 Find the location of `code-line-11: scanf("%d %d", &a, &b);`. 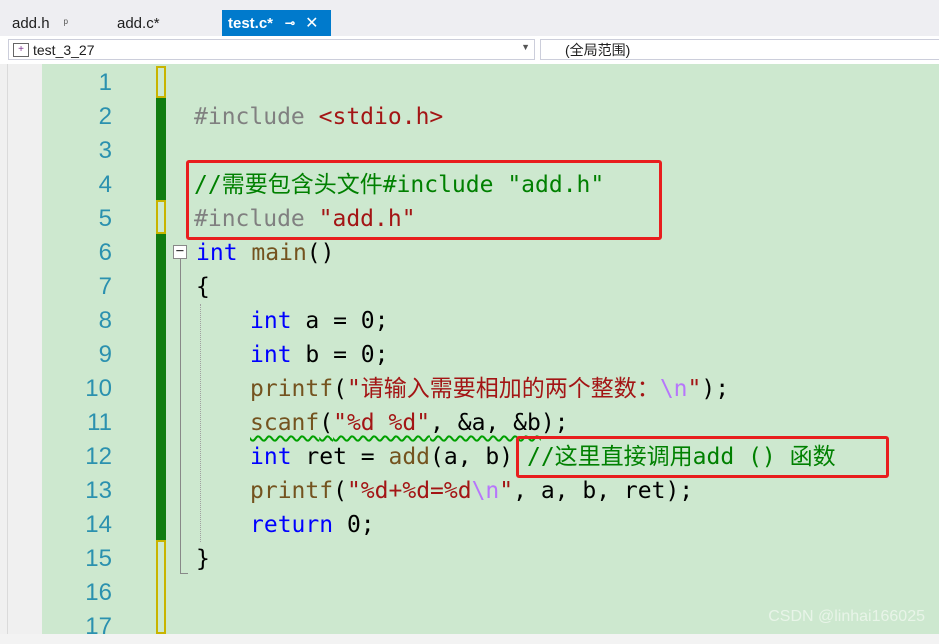

code-line-11: scanf("%d %d", &a, &b); is located at coordinates (409, 423).